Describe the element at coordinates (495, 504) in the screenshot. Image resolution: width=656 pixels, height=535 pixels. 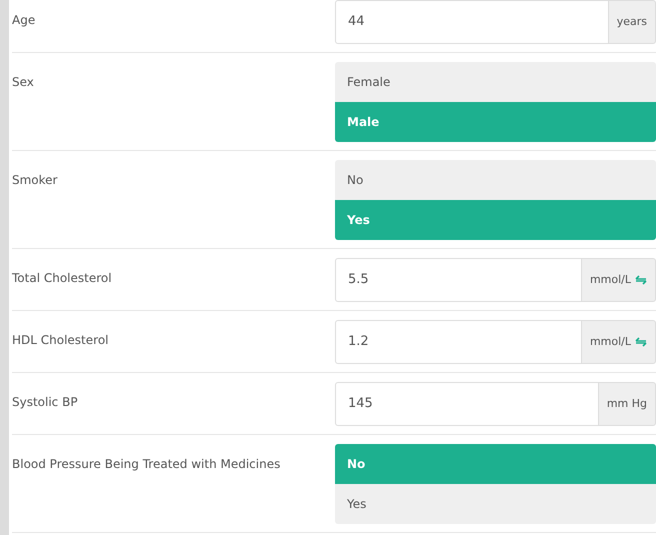
I see `option-button: Yes` at that location.